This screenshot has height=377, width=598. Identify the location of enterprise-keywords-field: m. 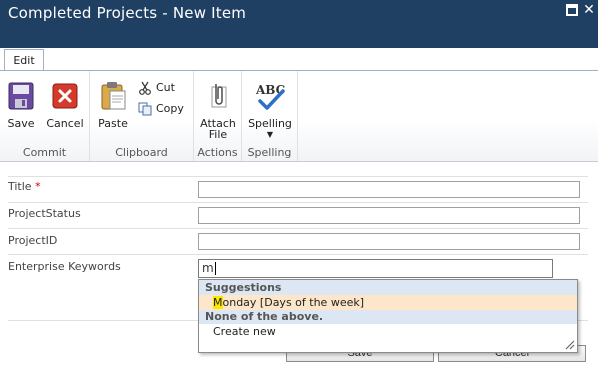
(375, 268).